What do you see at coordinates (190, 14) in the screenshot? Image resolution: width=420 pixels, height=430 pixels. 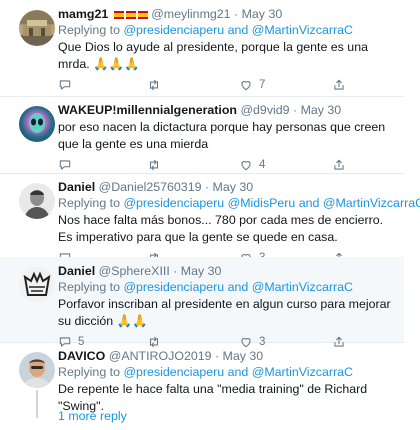 I see `handle: @meylinmg21` at bounding box center [190, 14].